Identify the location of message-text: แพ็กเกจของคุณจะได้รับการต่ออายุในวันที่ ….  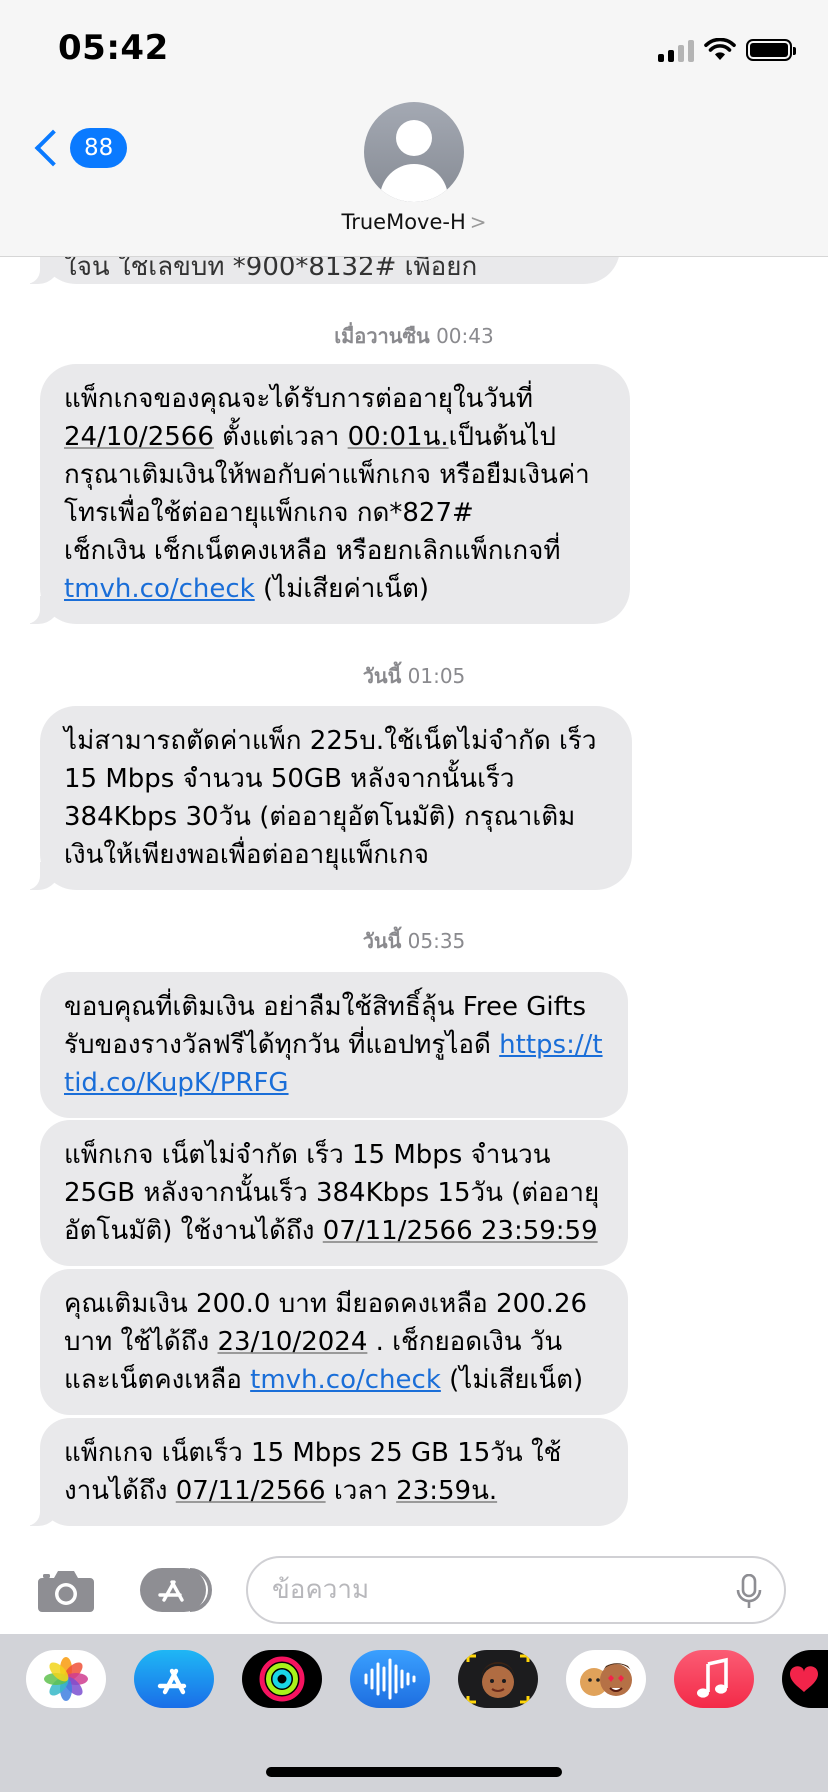
(327, 494).